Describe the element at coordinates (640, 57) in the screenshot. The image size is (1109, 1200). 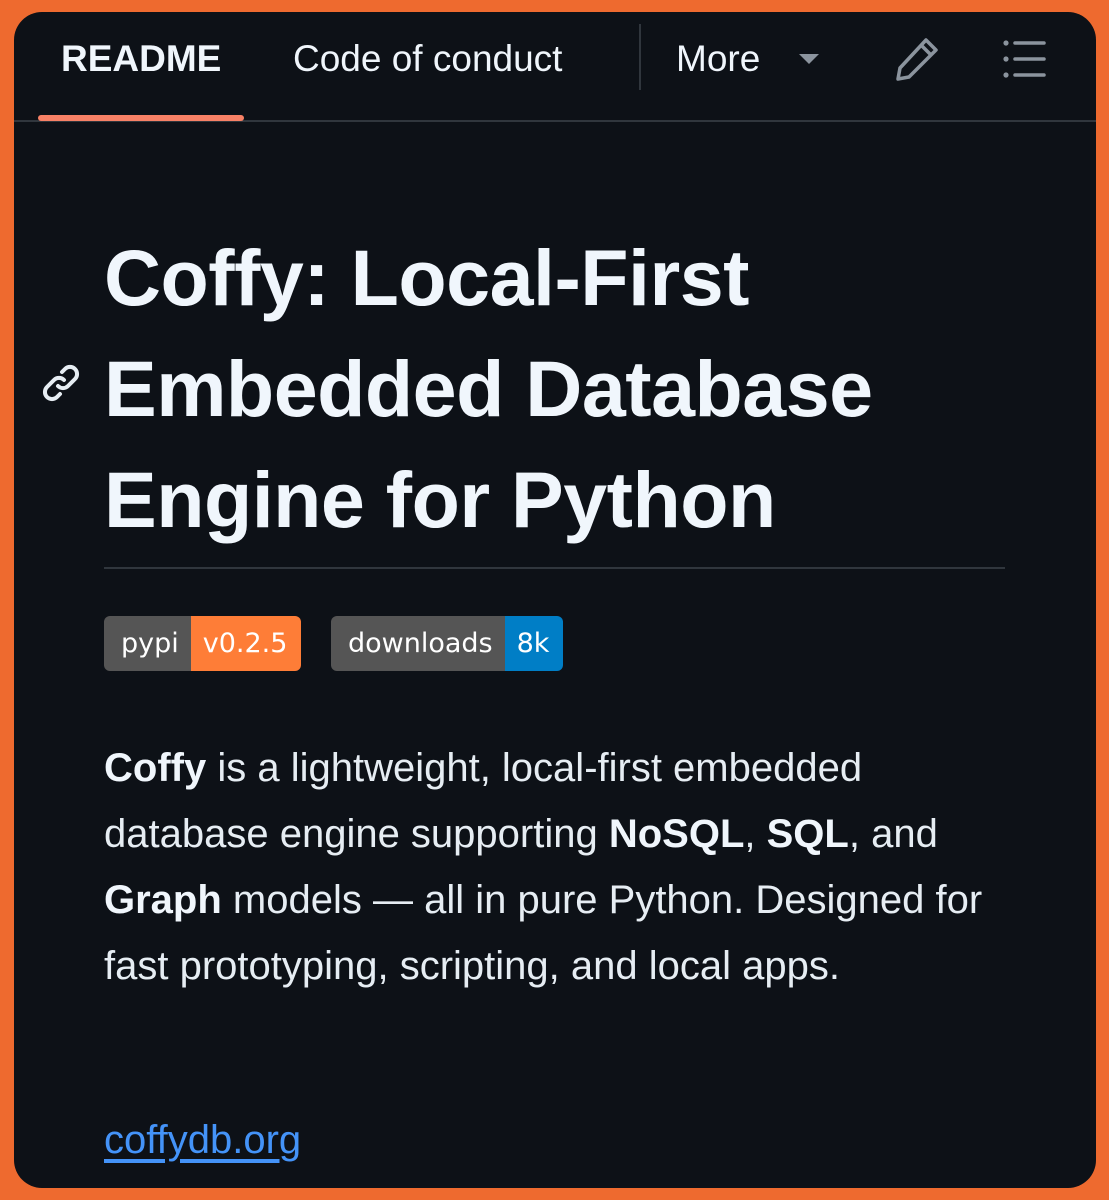
I see `tab-divider` at that location.